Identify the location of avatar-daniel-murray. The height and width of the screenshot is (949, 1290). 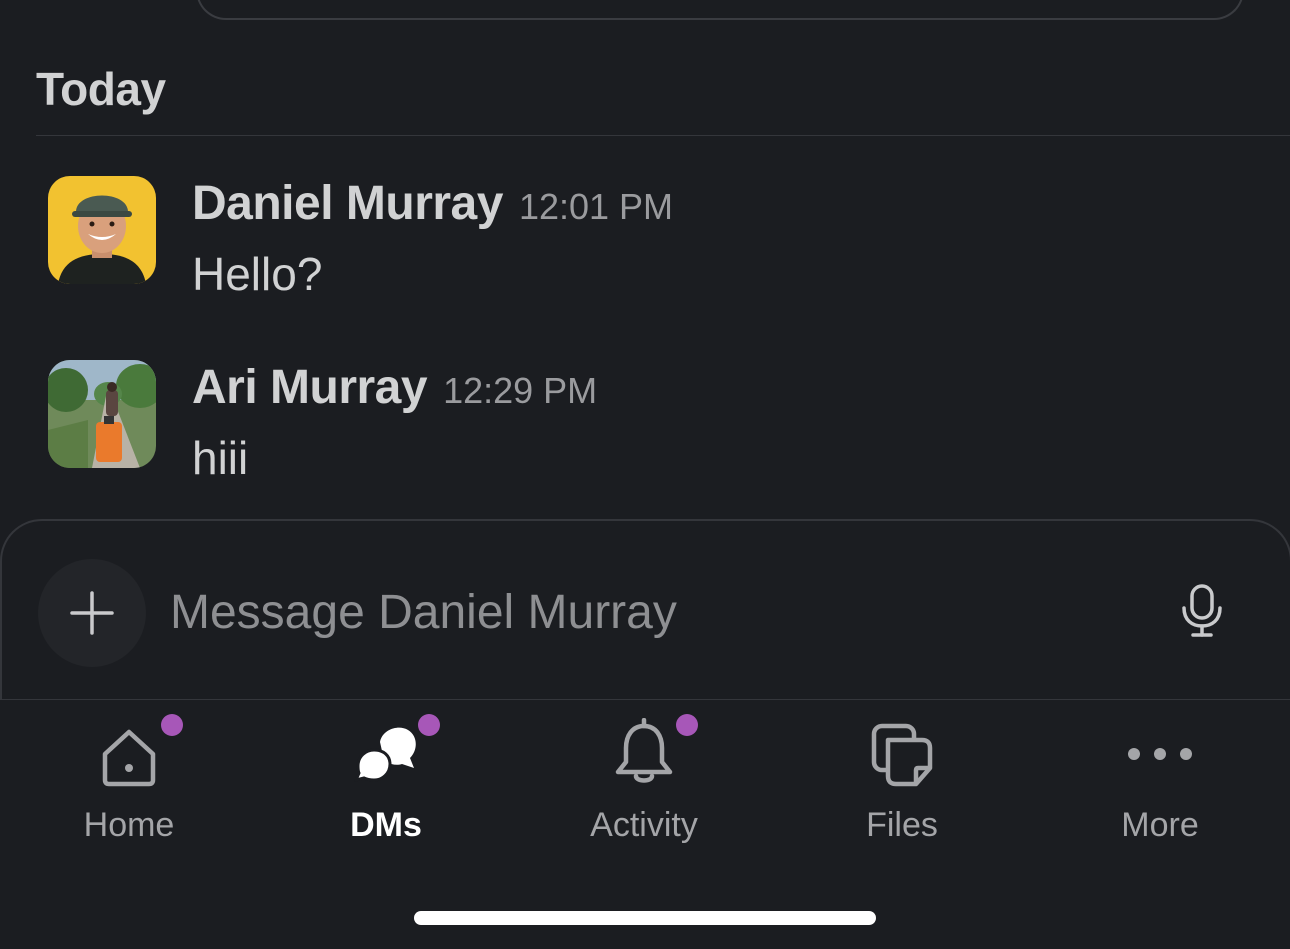
(102, 230).